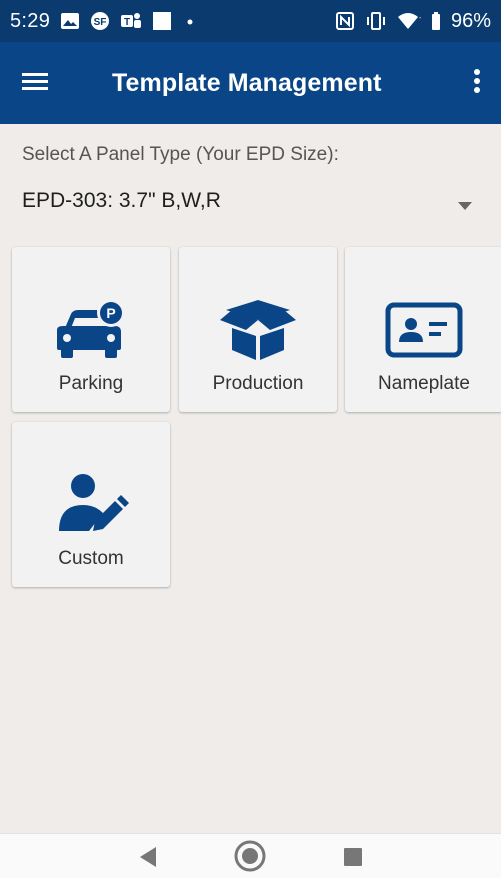 Image resolution: width=501 pixels, height=878 pixels. I want to click on template-label-parking: Parking, so click(91, 383).